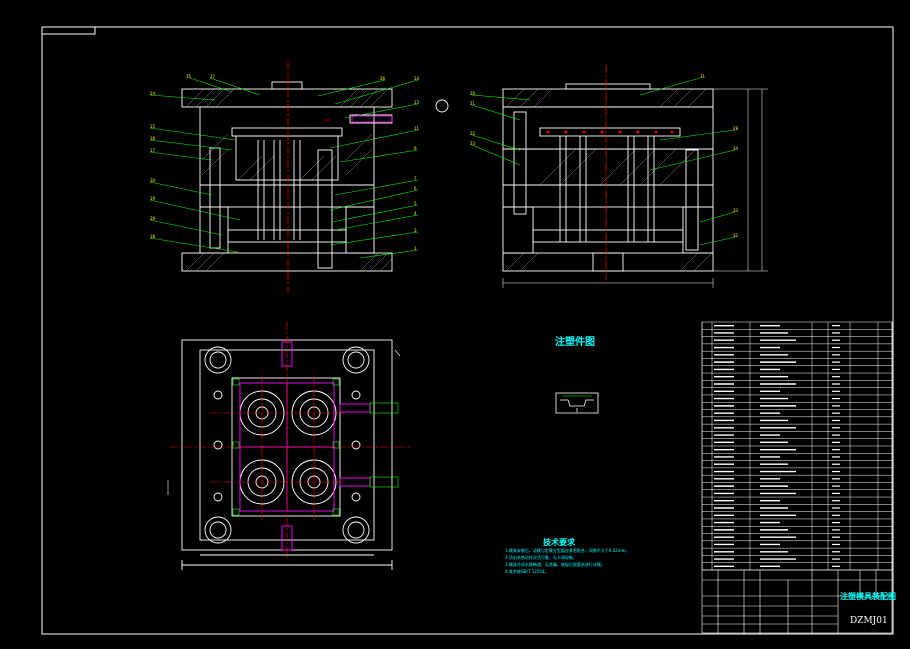  I want to click on drawing-name: 注塑模具装配图, so click(868, 596).